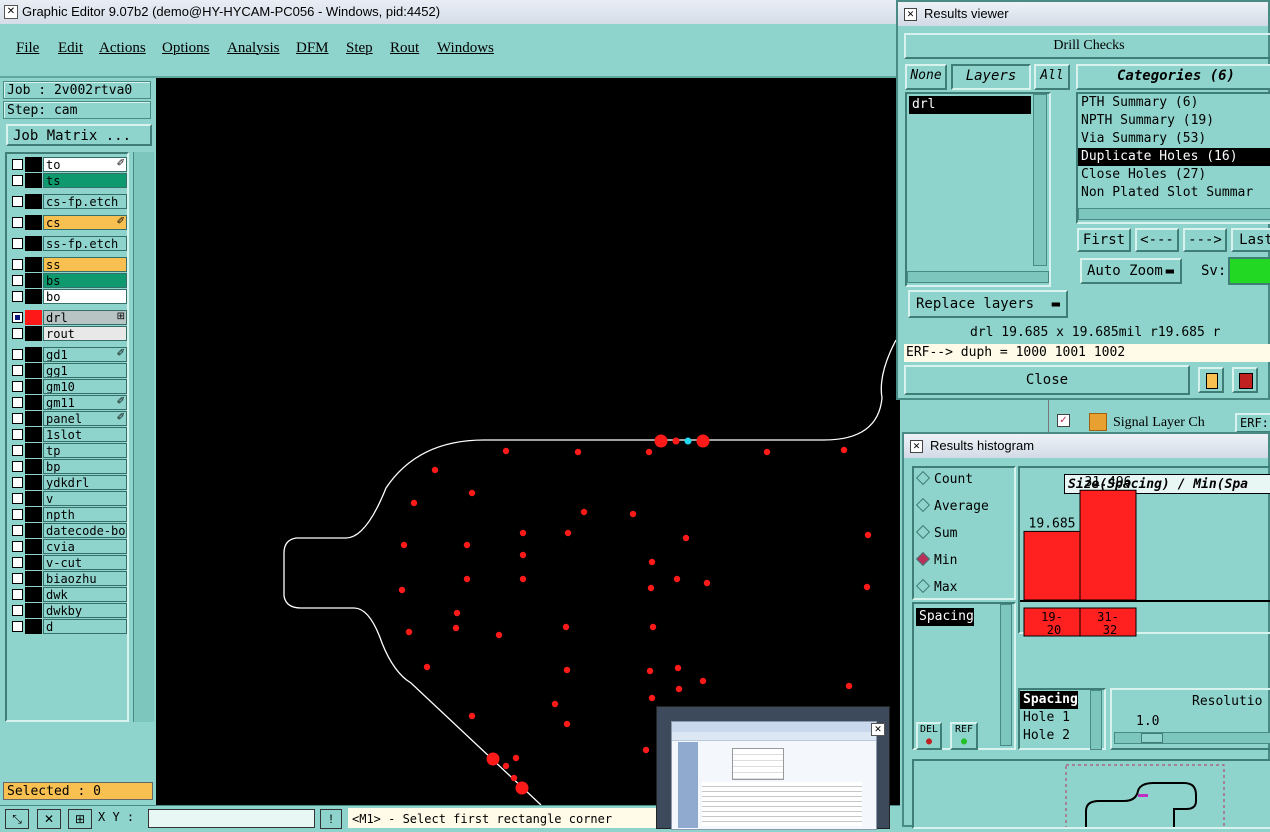 The width and height of the screenshot is (1270, 832). Describe the element at coordinates (85, 317) in the screenshot. I see `layer-name: drl` at that location.